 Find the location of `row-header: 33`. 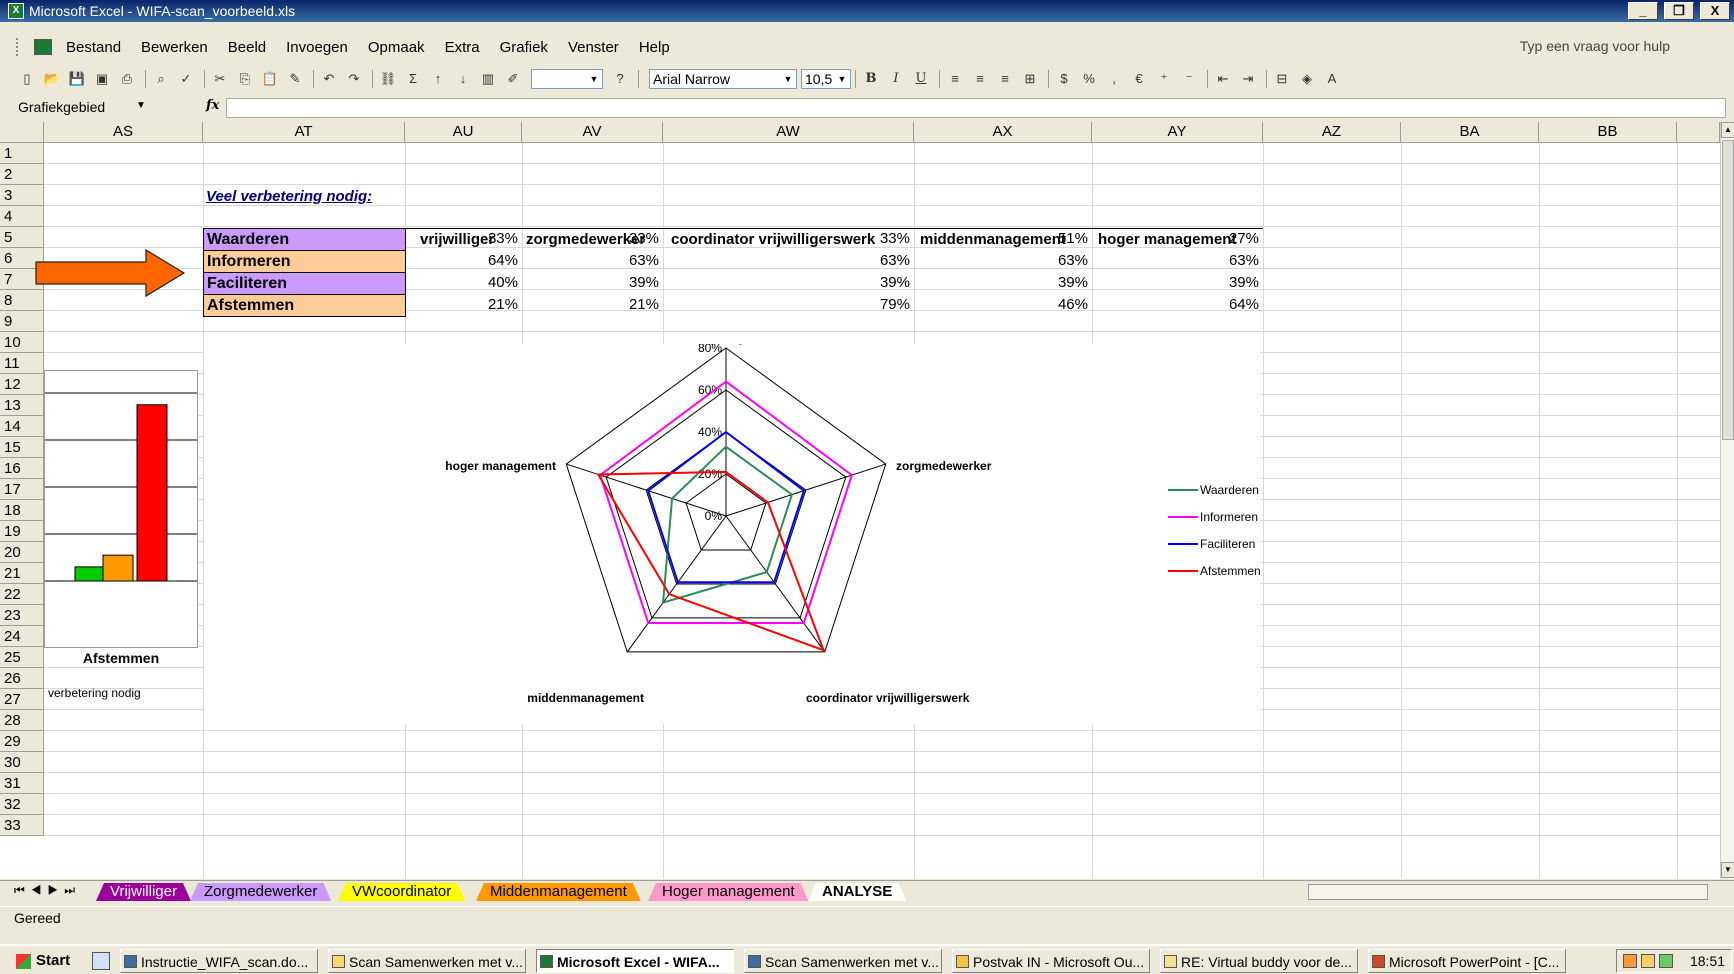

row-header: 33 is located at coordinates (22, 825).